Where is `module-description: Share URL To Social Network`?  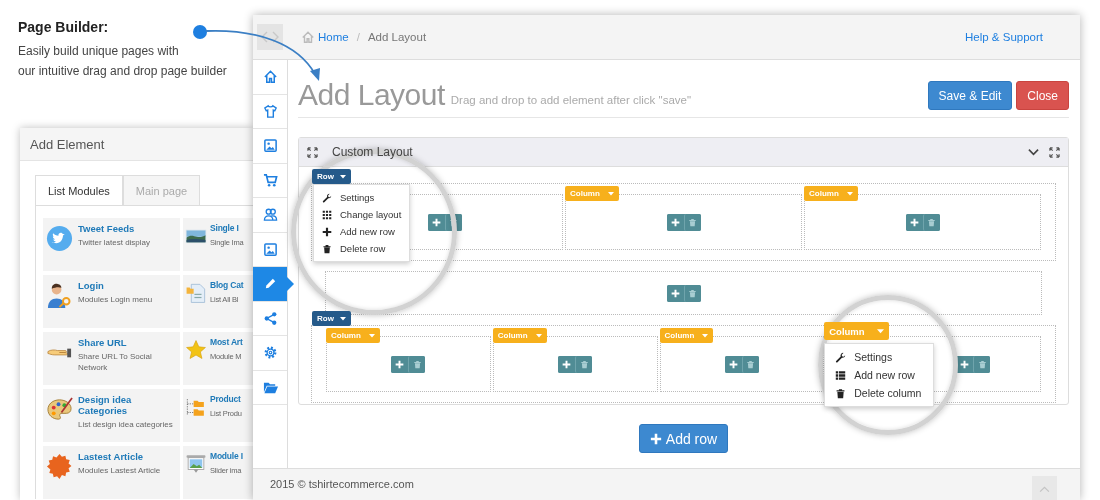
module-description: Share URL To Social Network is located at coordinates (115, 362).